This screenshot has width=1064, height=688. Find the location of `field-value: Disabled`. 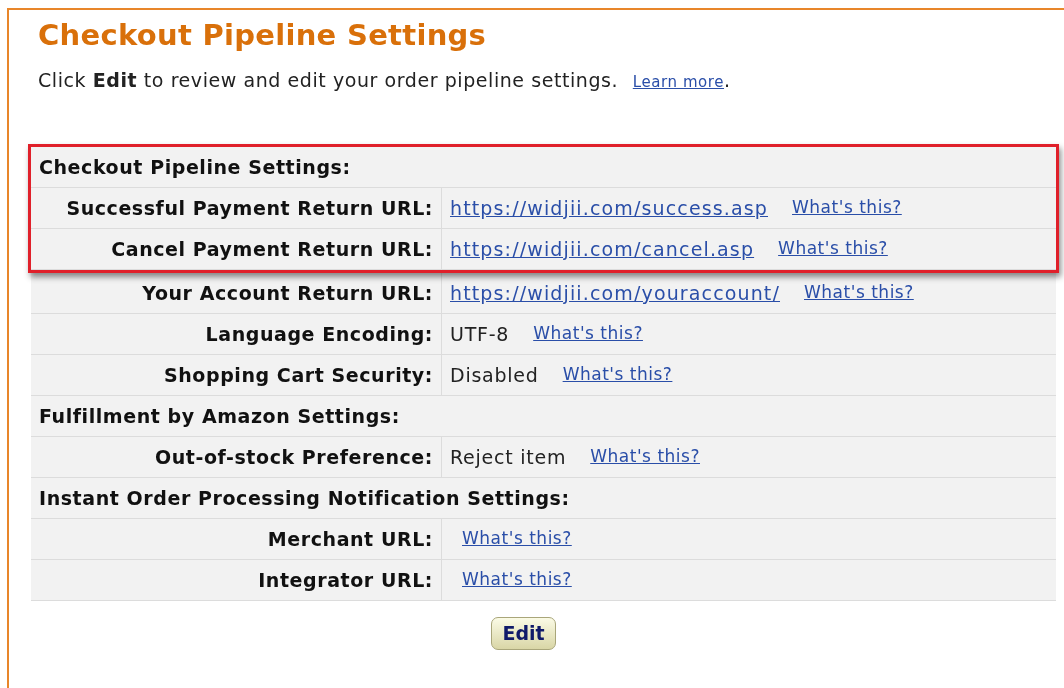

field-value: Disabled is located at coordinates (494, 375).